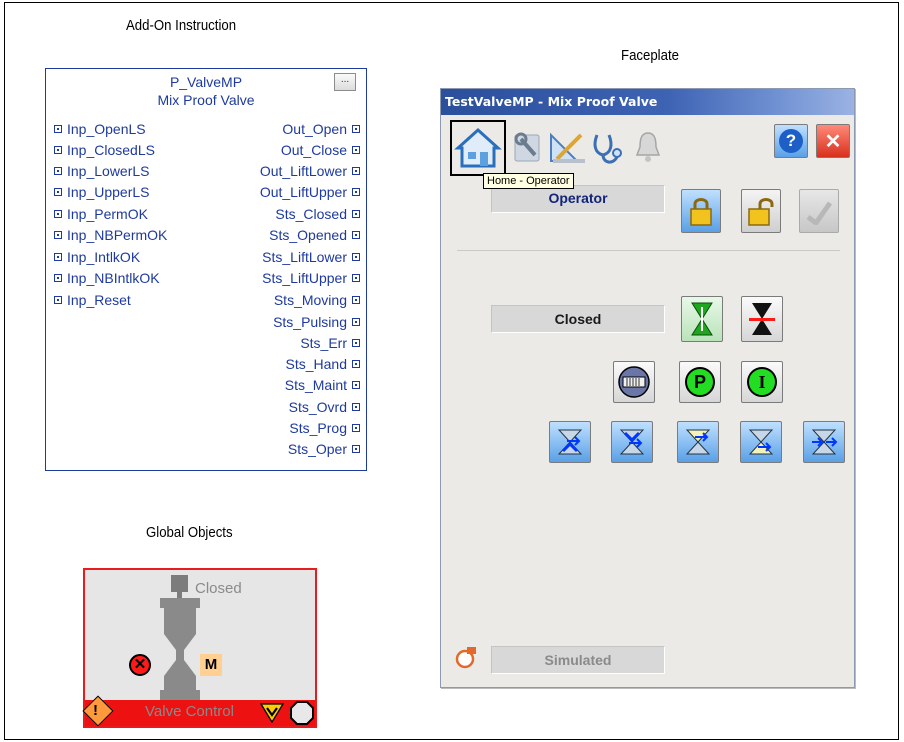 Image resolution: width=904 pixels, height=742 pixels. I want to click on aoi-output-pin: Out_LiftLower, so click(310, 171).